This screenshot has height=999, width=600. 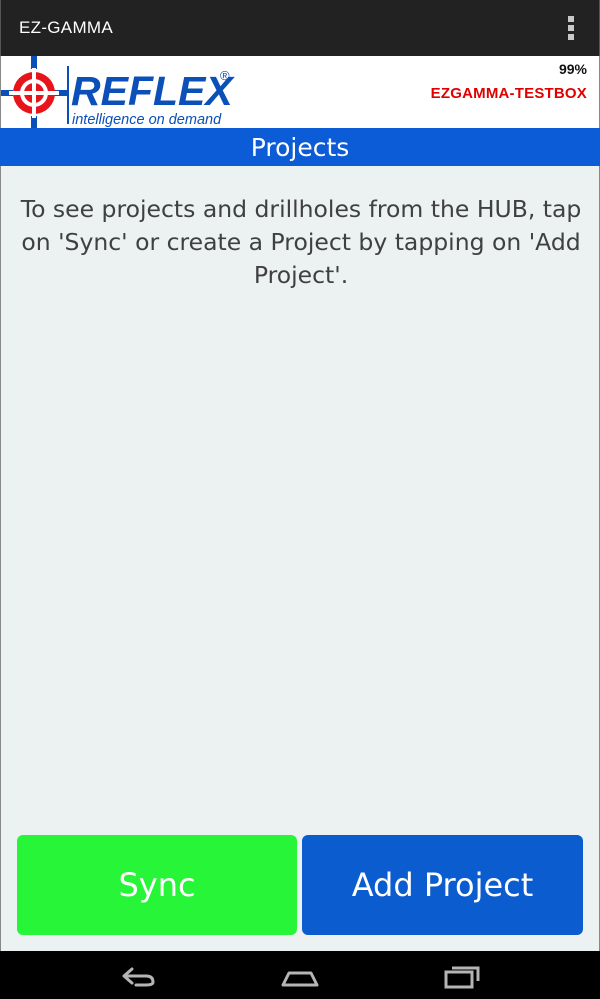 I want to click on system-nav-bar, so click(x=300, y=975).